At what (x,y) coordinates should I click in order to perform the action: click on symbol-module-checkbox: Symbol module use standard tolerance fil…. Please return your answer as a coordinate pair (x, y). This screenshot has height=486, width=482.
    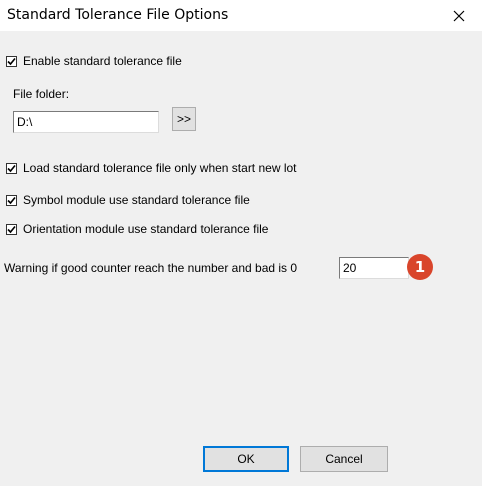
    Looking at the image, I should click on (128, 200).